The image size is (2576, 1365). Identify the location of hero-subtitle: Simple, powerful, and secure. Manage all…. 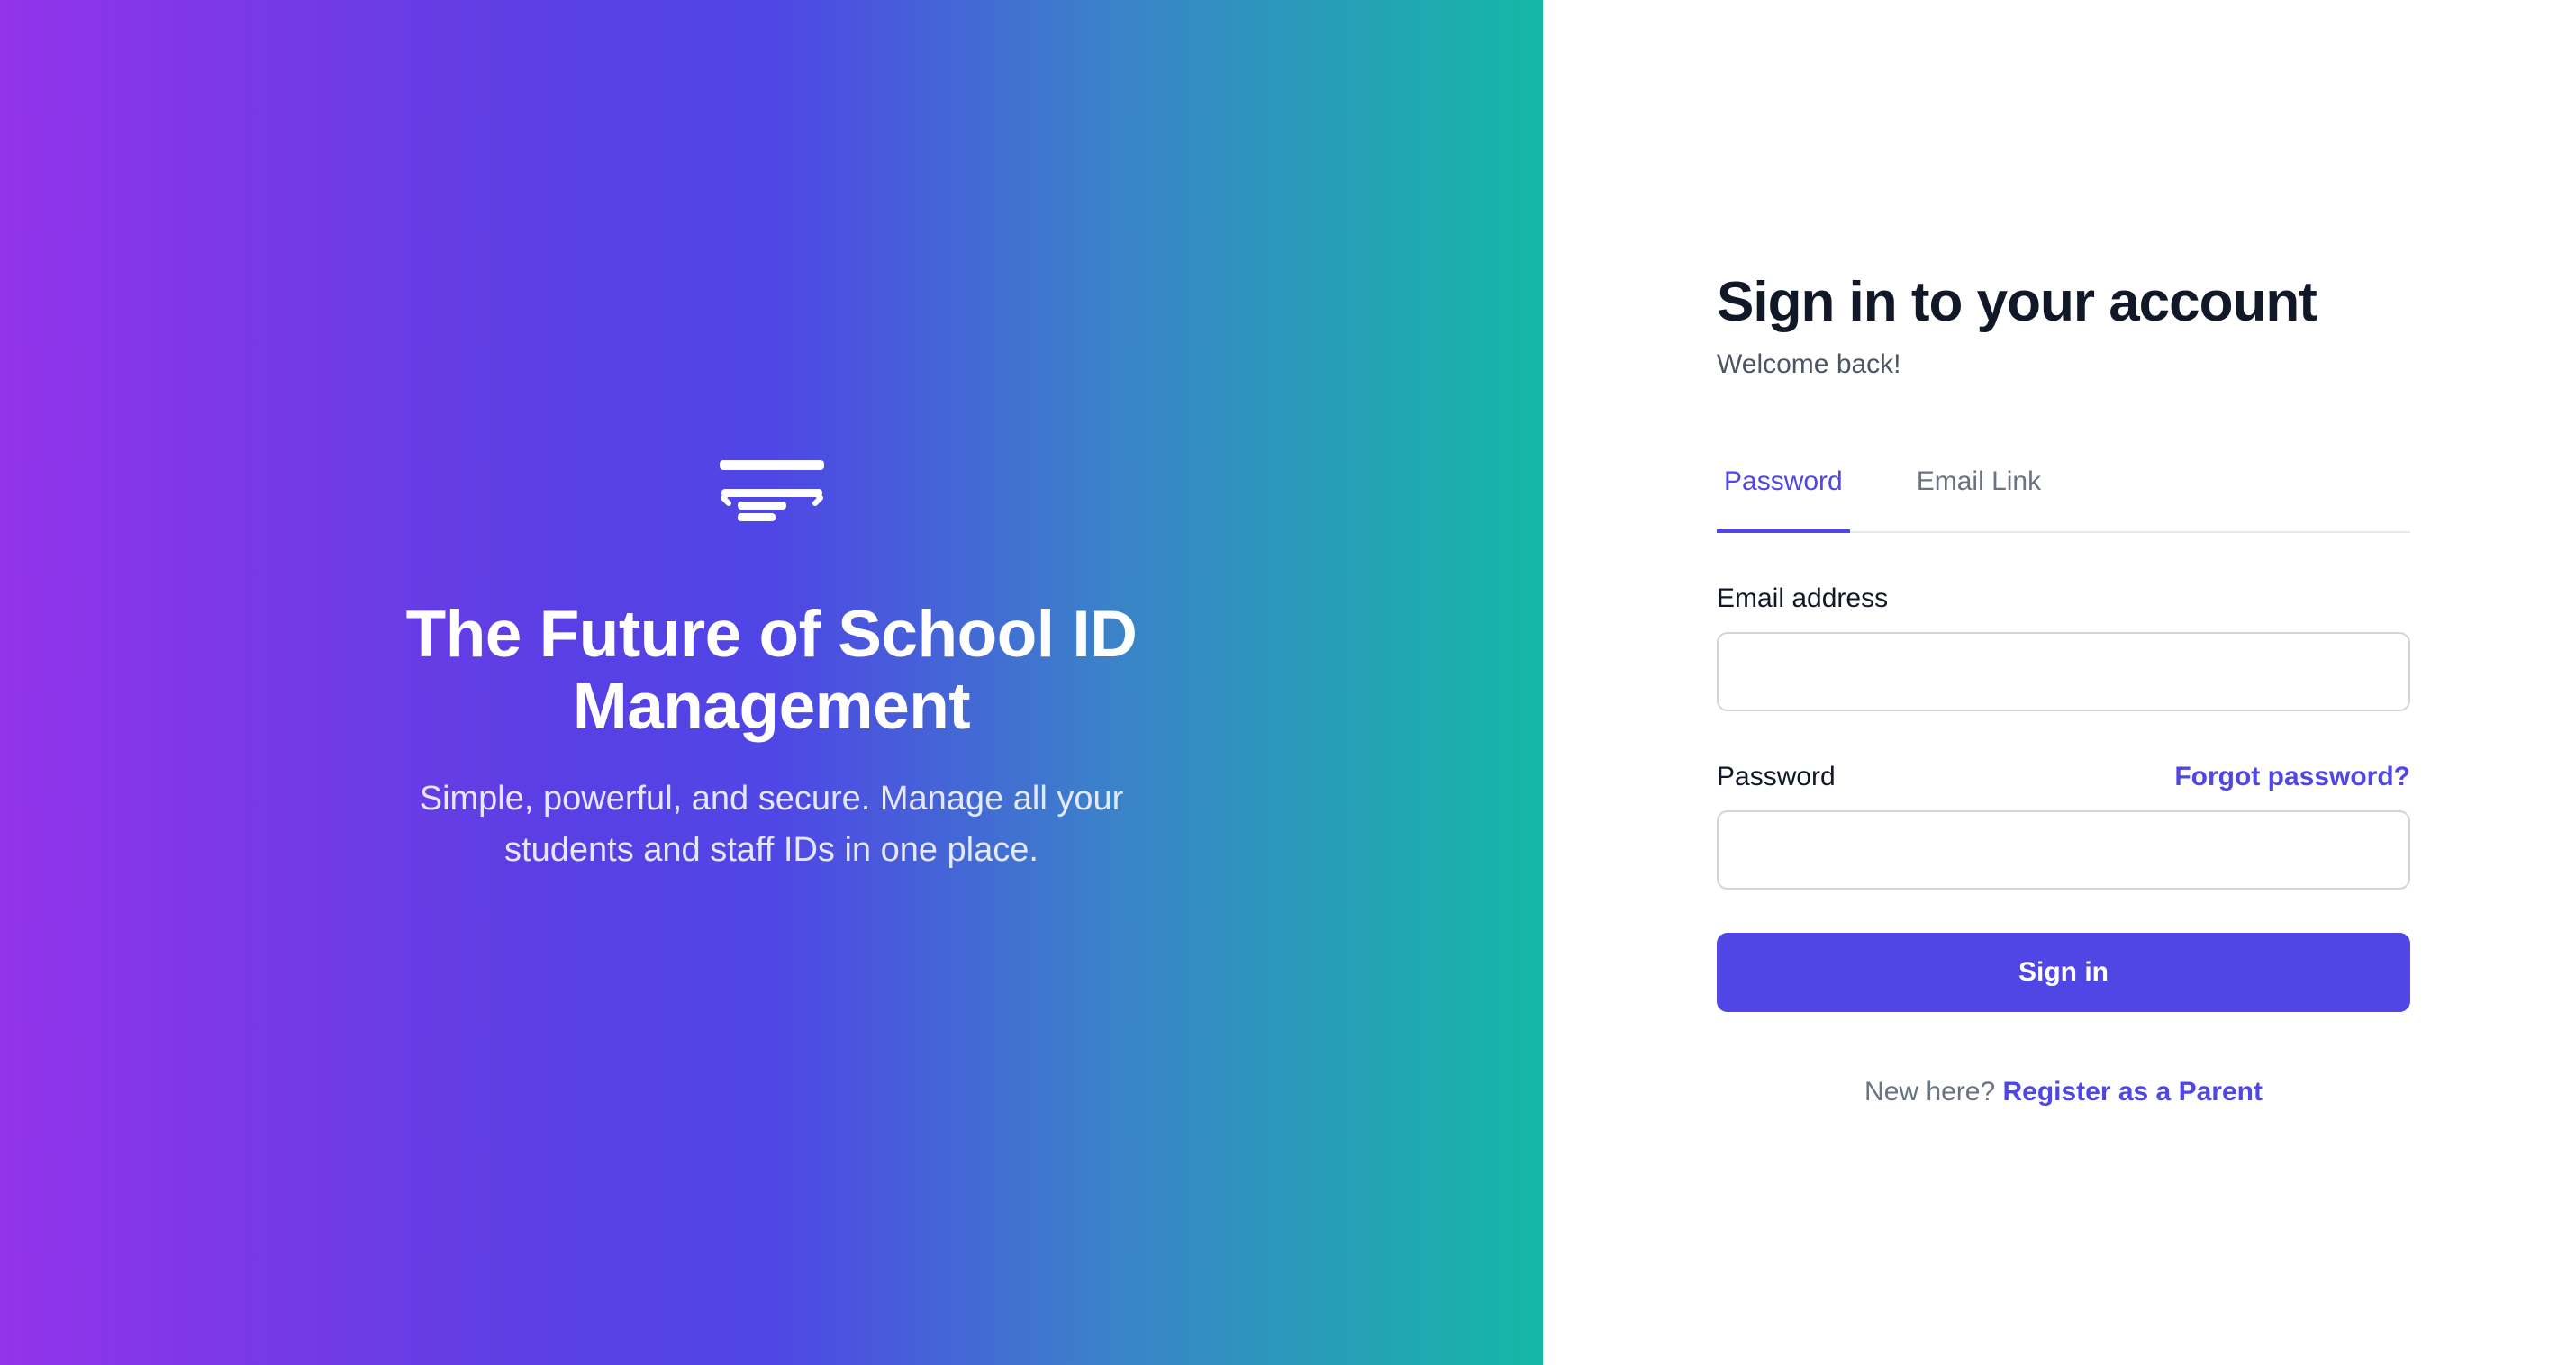
(771, 824).